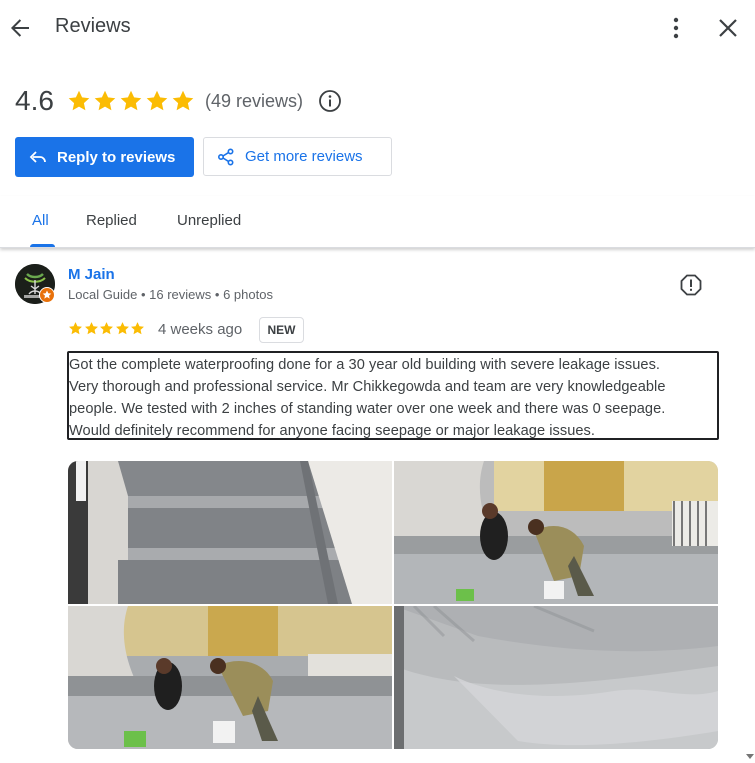 This screenshot has height=763, width=755. Describe the element at coordinates (170, 294) in the screenshot. I see `reviewer-meta: Local Guide • 16 reviews • 6 photos` at that location.